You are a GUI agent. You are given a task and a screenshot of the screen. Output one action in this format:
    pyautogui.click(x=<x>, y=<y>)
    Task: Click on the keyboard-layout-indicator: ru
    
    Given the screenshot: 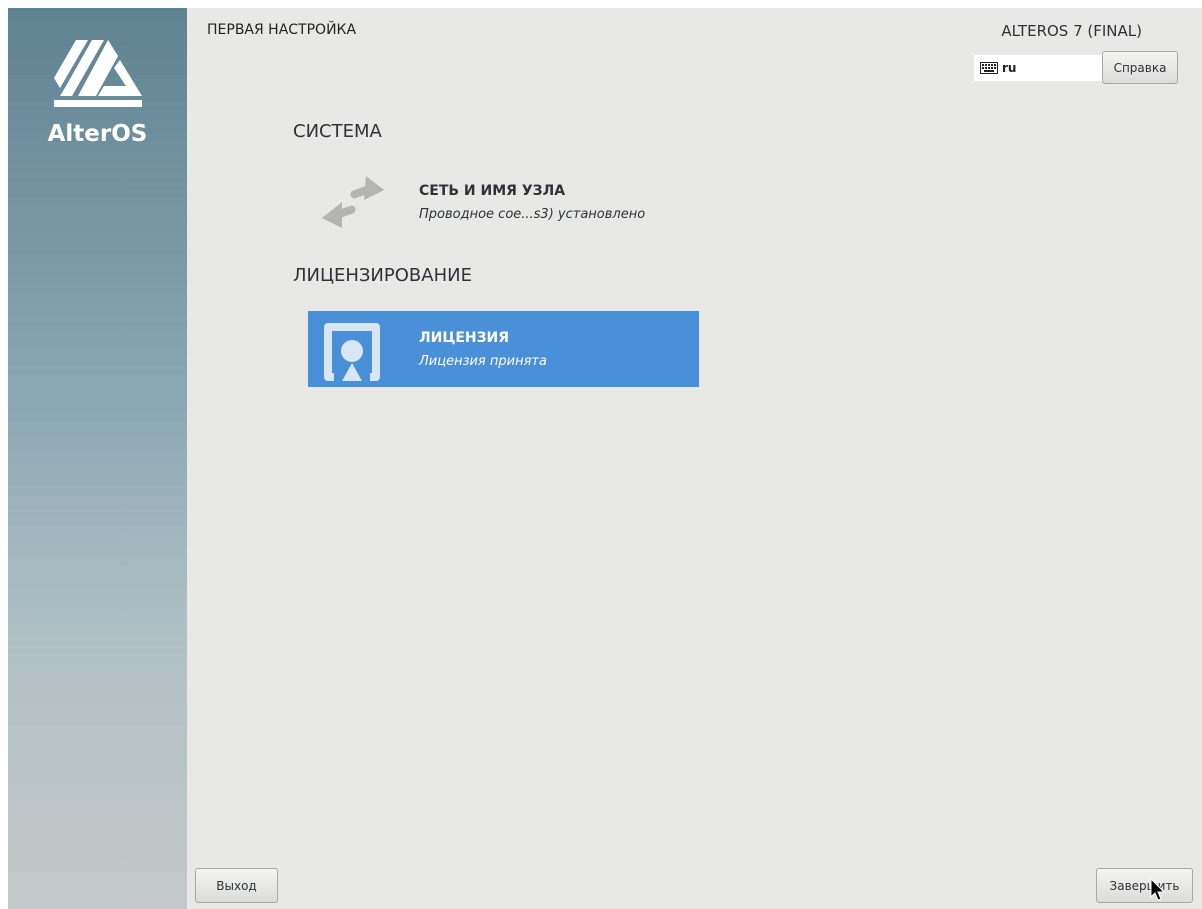 What is the action you would take?
    pyautogui.click(x=1038, y=68)
    